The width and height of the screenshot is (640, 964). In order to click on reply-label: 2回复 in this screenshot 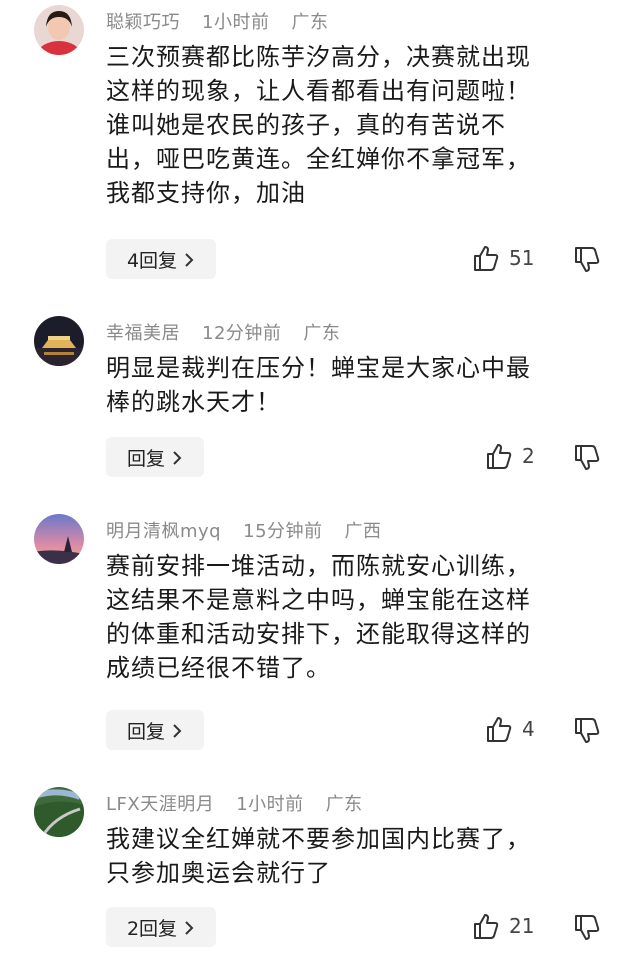, I will do `click(152, 928)`.